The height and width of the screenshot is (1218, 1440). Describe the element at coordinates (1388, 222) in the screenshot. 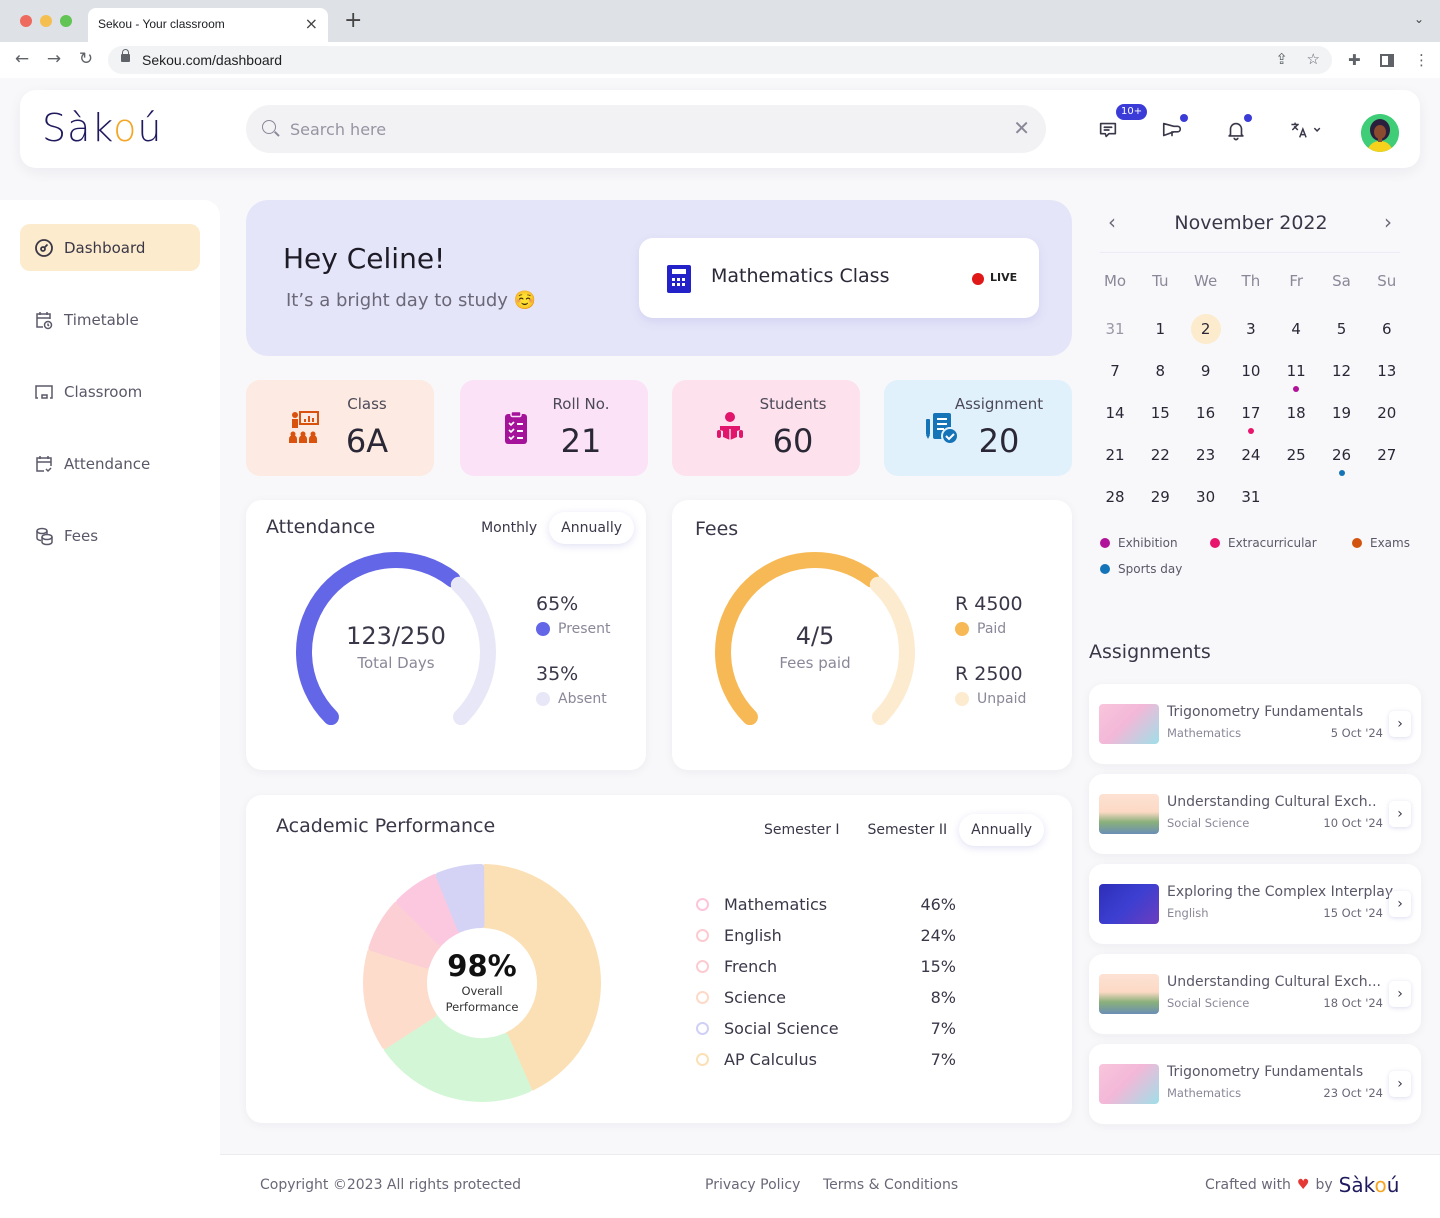

I see `calendar-next-icon: ›` at that location.